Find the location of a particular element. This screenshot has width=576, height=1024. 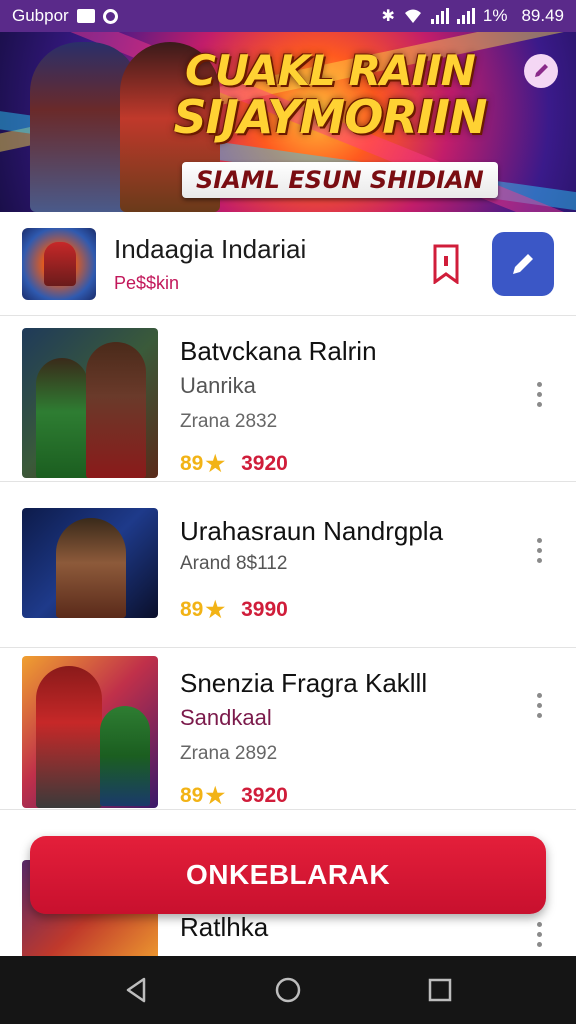

edit-button is located at coordinates (523, 263).